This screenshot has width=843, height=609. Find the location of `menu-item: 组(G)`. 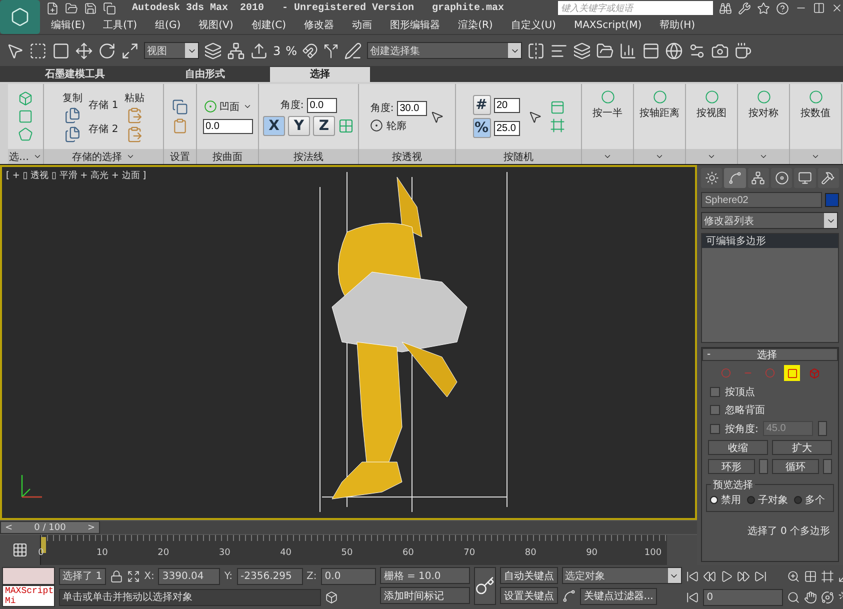

menu-item: 组(G) is located at coordinates (168, 25).